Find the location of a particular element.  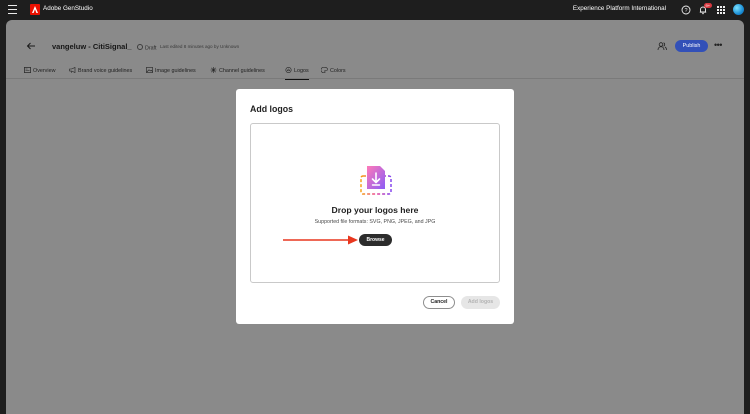

last-edited-text: Last edited 8 minutes ago by Unknown is located at coordinates (200, 46).